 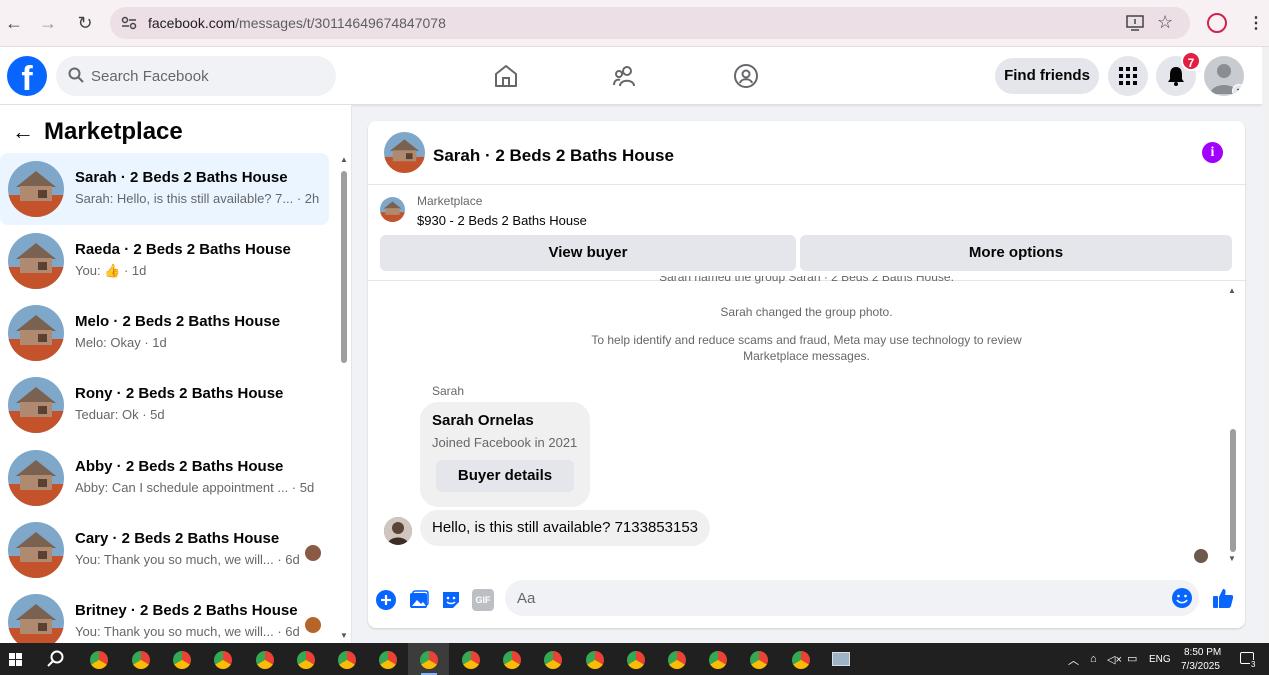 What do you see at coordinates (1132, 658) in the screenshot?
I see `tray-display-icon: ▭` at bounding box center [1132, 658].